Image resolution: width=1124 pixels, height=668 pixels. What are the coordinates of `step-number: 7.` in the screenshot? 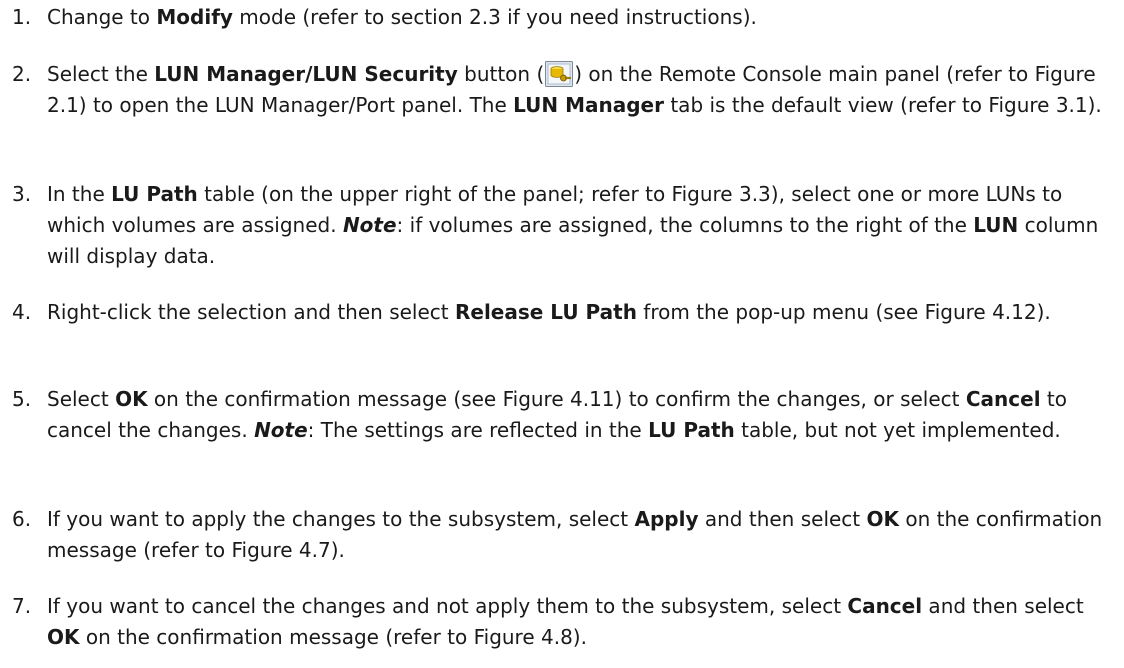 It's located at (22, 606).